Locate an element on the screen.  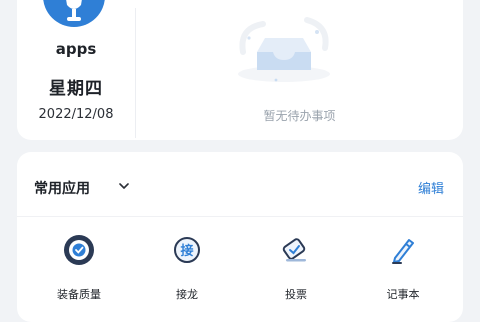
common-apps-title: 常用应用 is located at coordinates (62, 188).